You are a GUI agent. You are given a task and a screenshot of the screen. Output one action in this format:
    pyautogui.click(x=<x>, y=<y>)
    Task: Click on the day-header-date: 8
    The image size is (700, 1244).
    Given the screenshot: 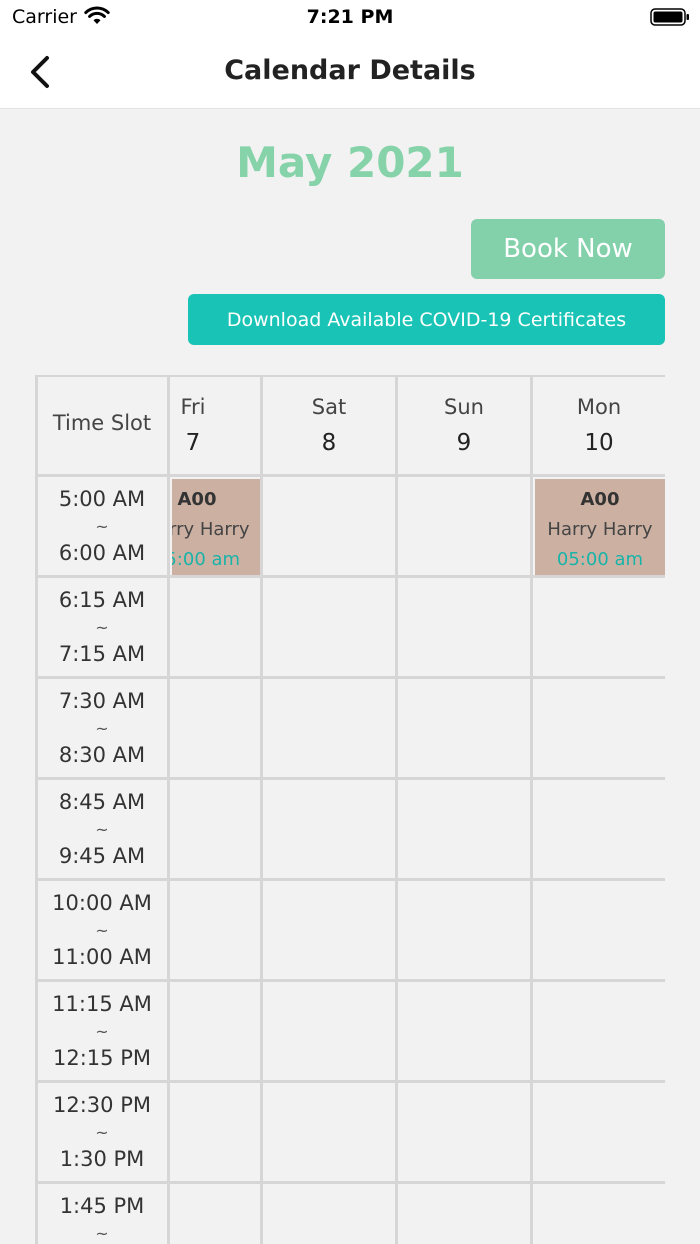 What is the action you would take?
    pyautogui.click(x=329, y=443)
    